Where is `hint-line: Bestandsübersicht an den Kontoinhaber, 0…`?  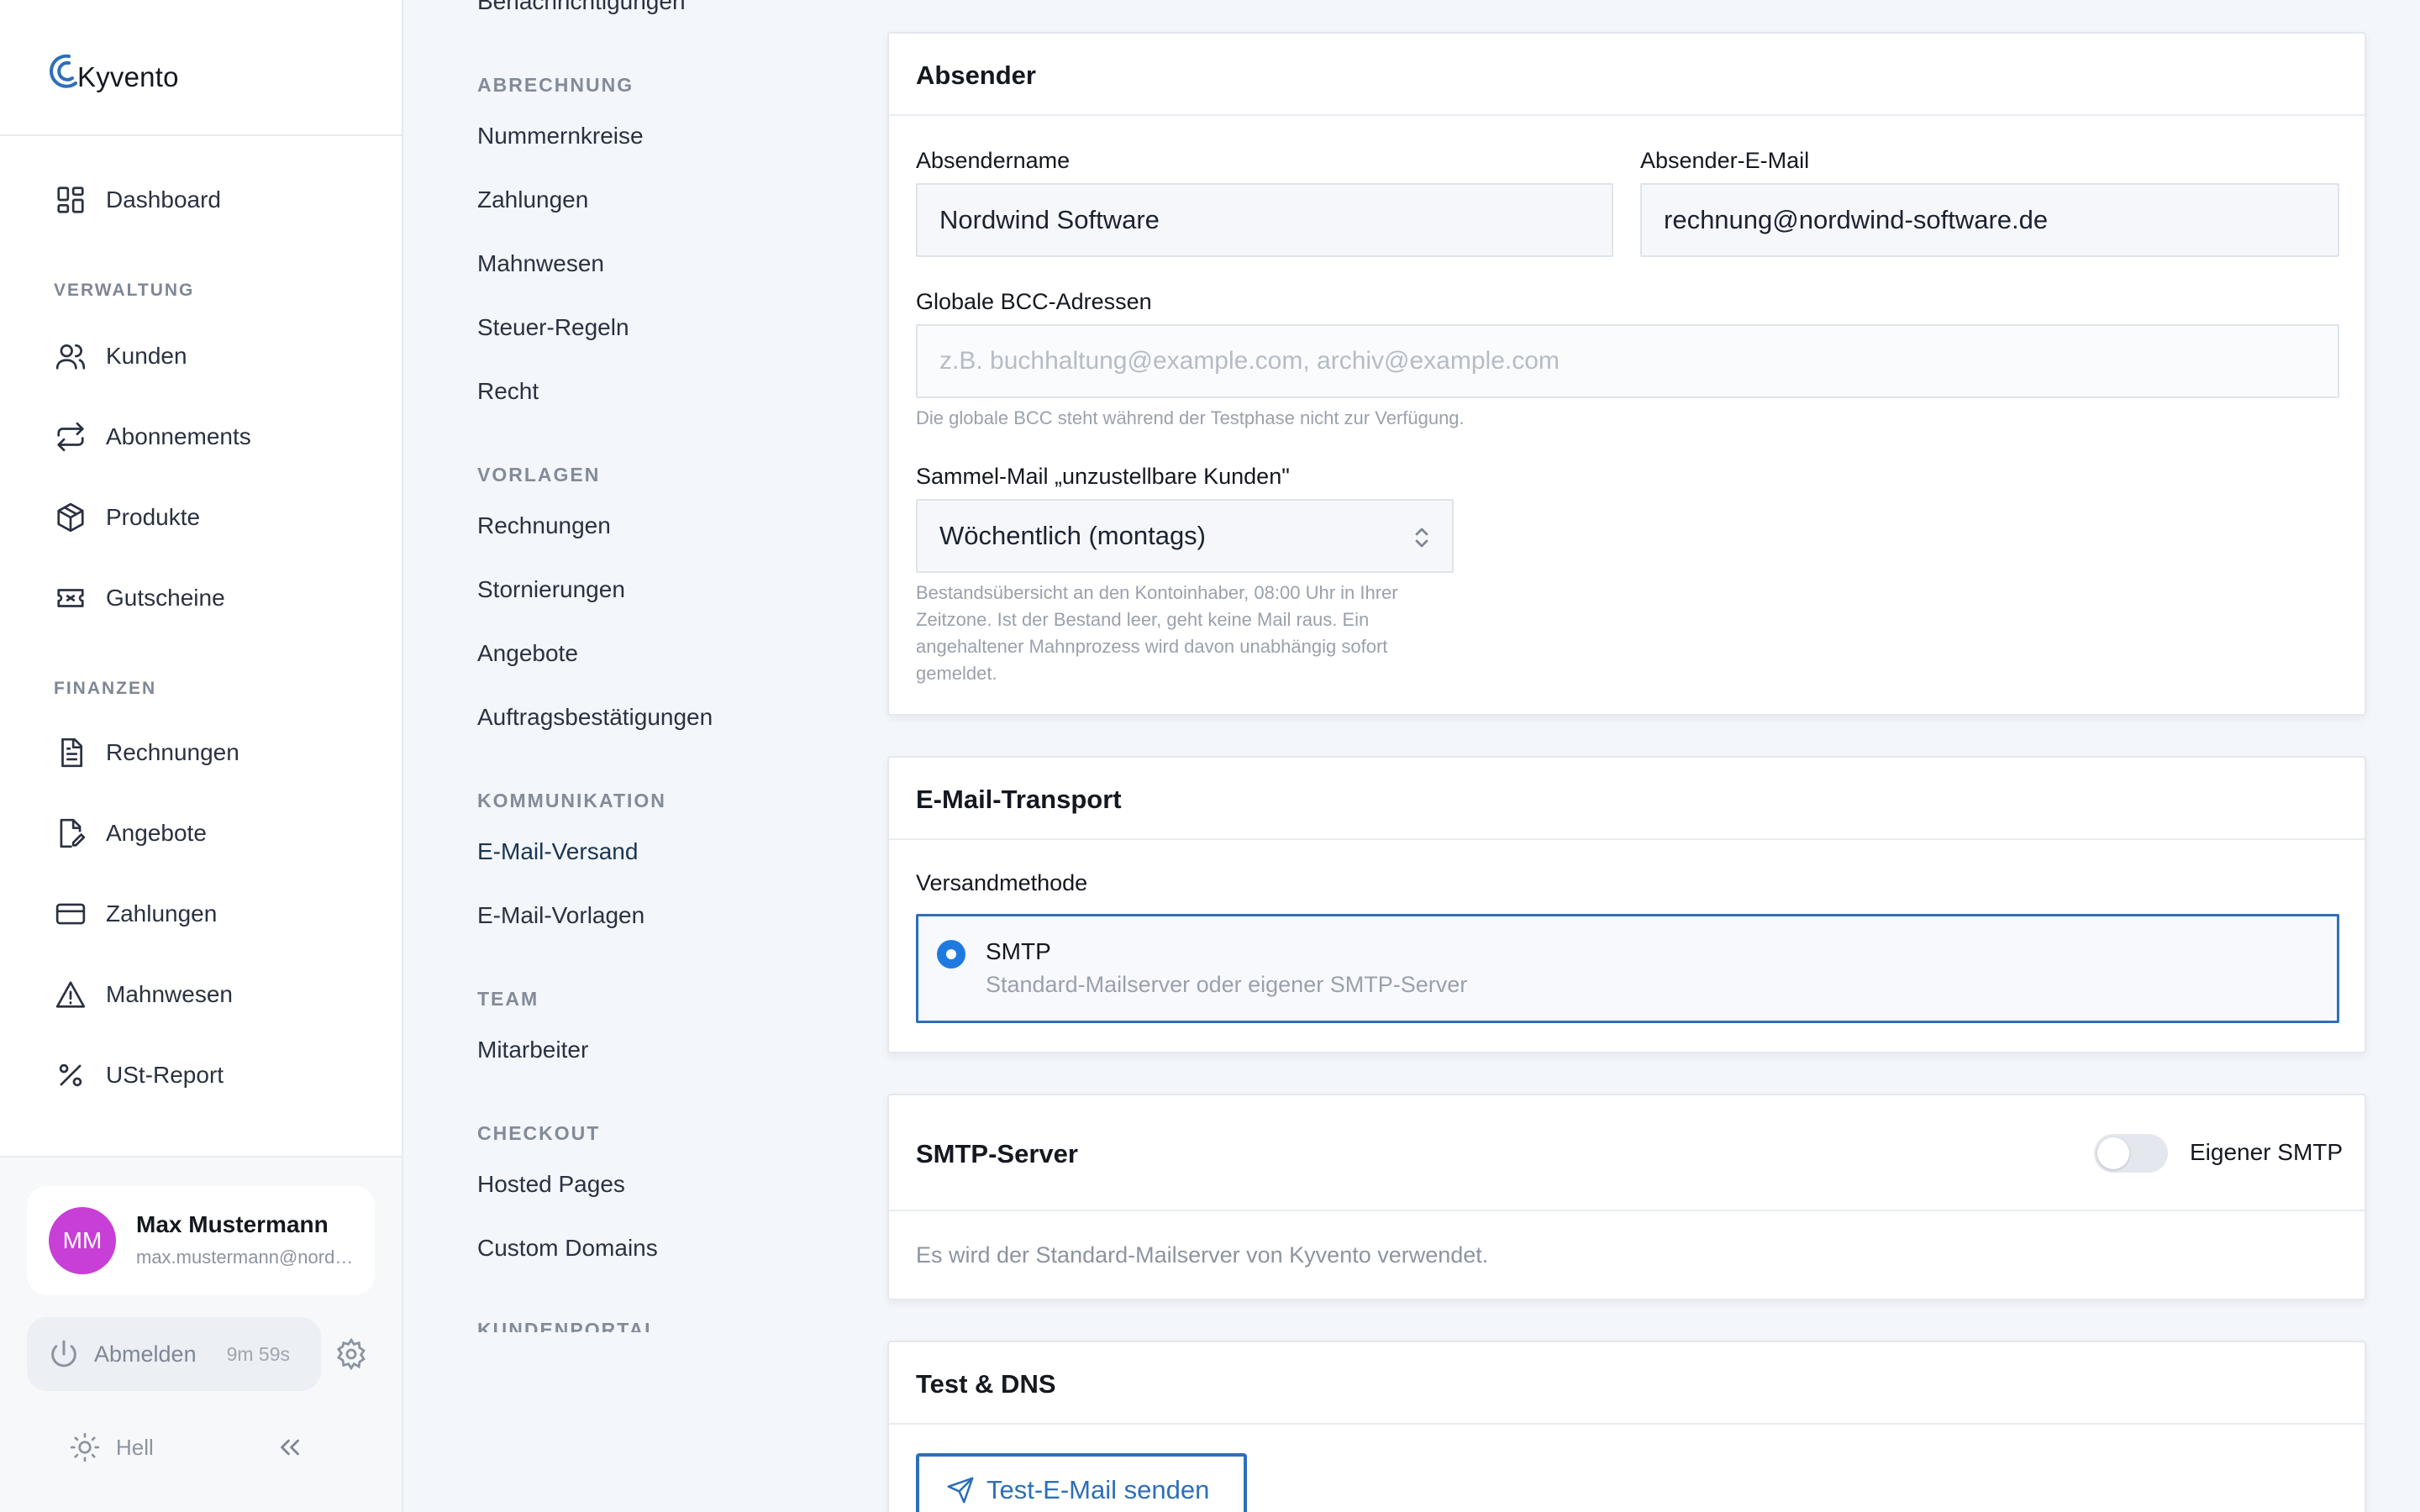
hint-line: Bestandsübersicht an den Kontoinhaber, 0… is located at coordinates (1157, 592).